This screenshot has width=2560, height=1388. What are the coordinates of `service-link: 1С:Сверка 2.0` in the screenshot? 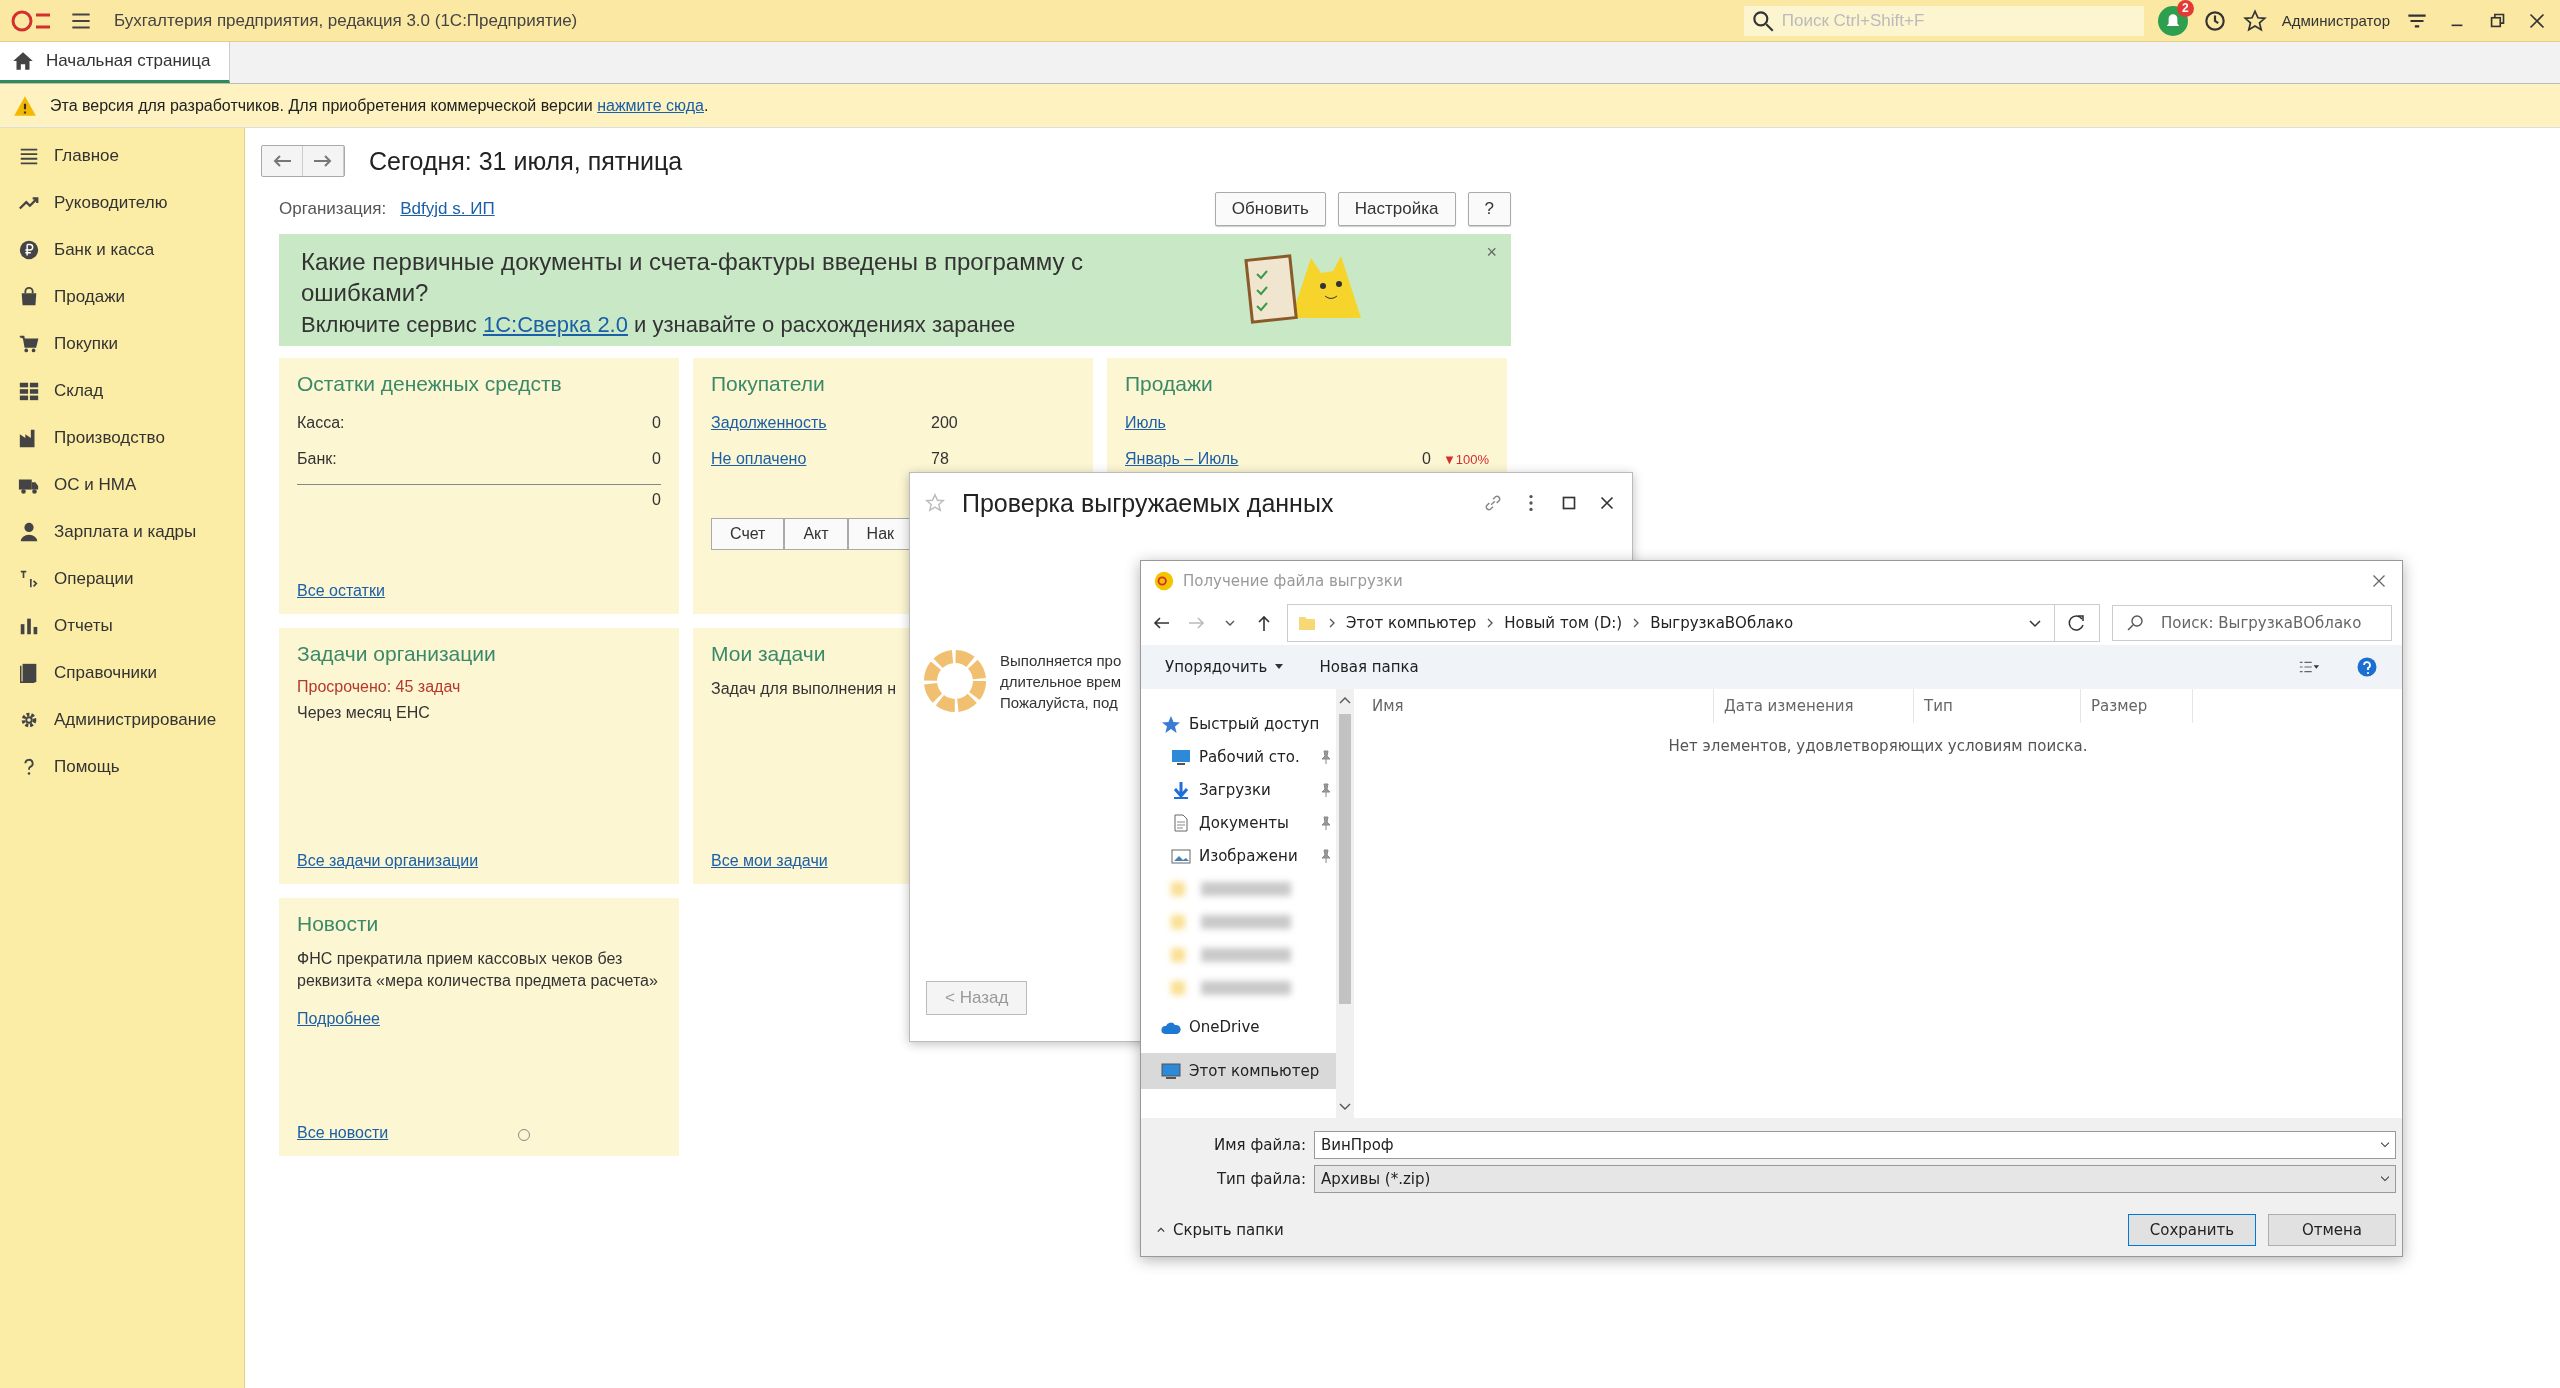 It's located at (555, 324).